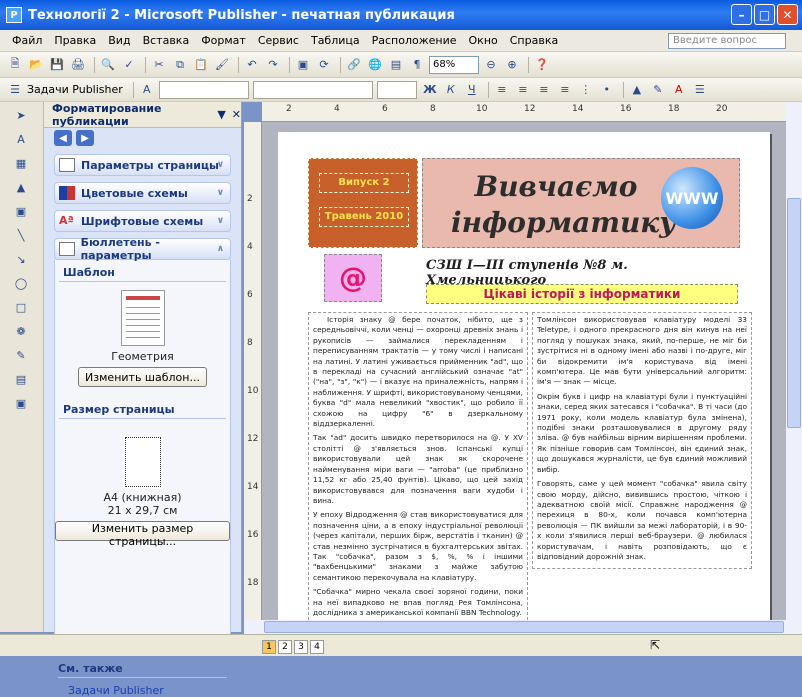 This screenshot has height=697, width=802. Describe the element at coordinates (223, 40) in the screenshot. I see `menu-format: Формат` at that location.